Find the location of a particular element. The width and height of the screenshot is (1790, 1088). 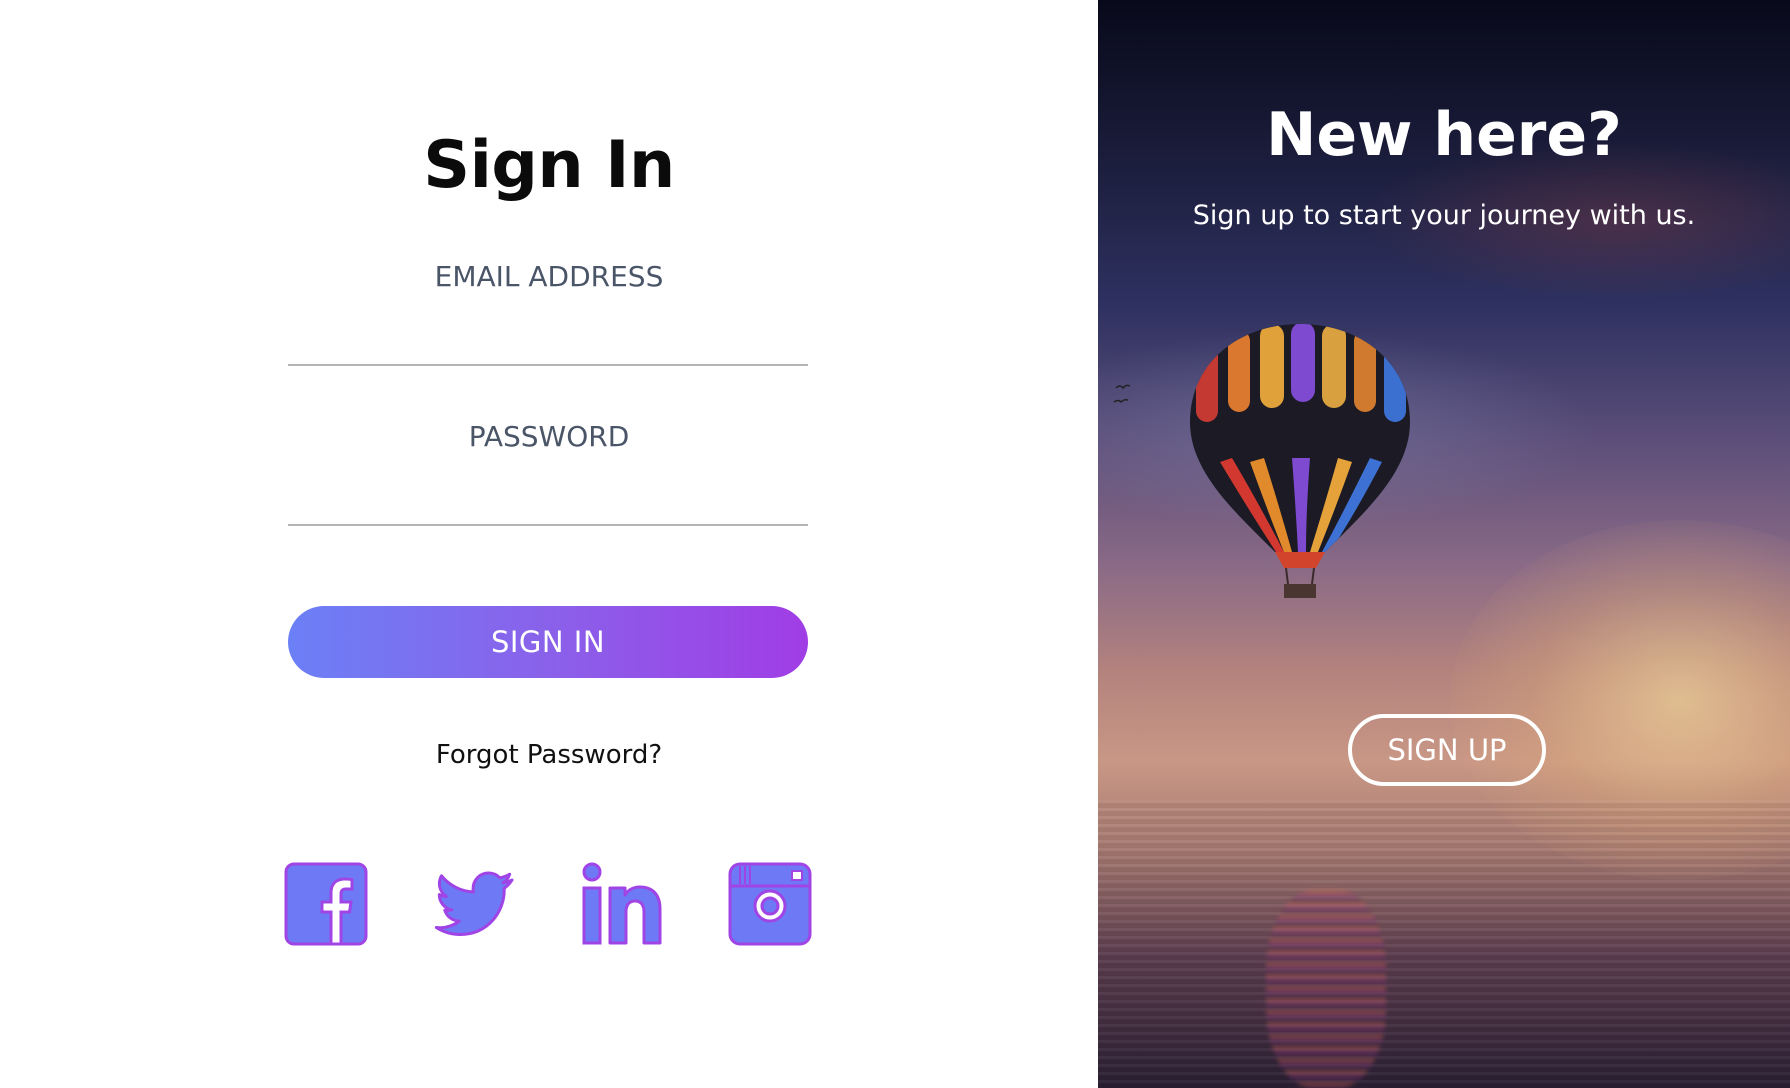

email-input is located at coordinates (548, 341).